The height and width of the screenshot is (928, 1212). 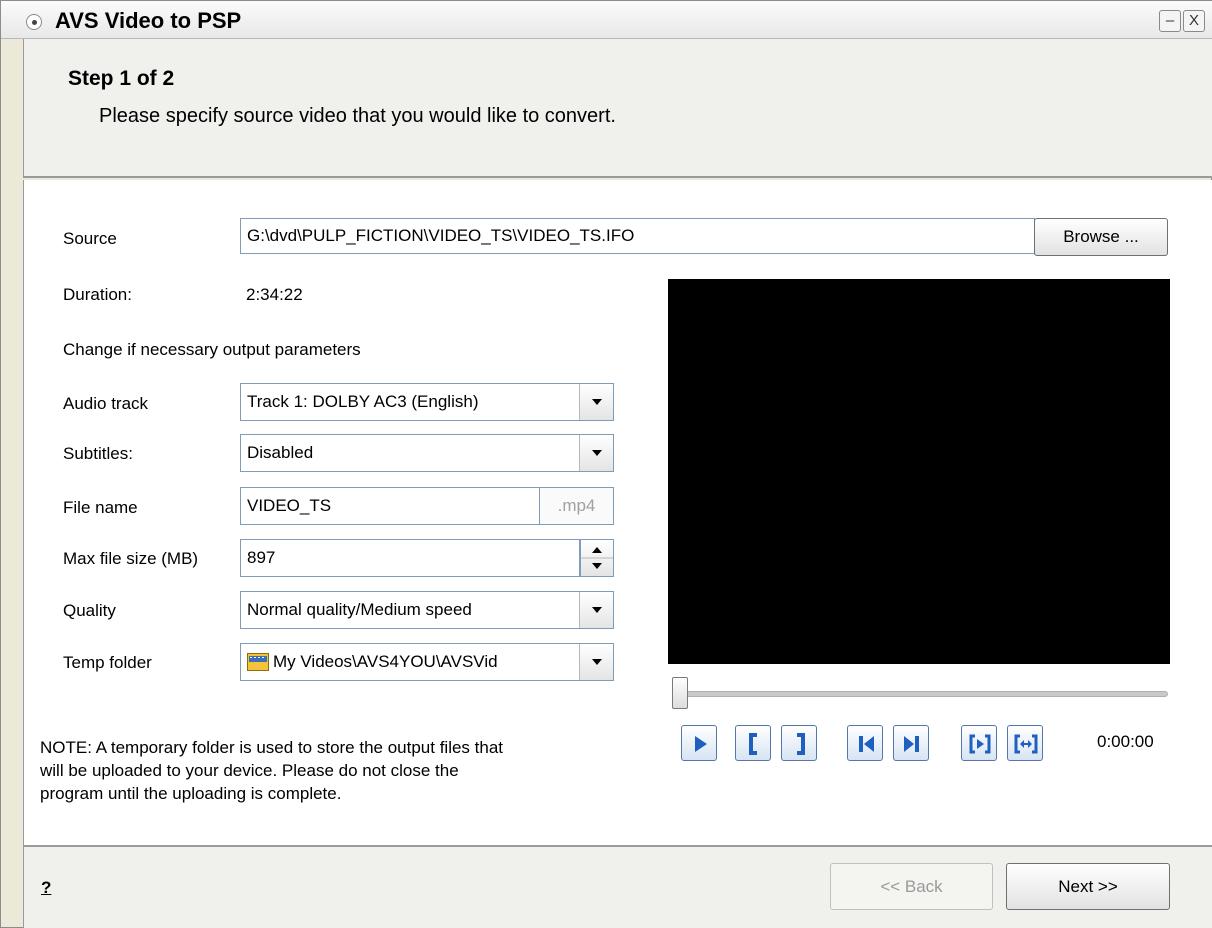 I want to click on audio-track-select: Track 1: DOLBY AC3 (English), so click(x=427, y=402).